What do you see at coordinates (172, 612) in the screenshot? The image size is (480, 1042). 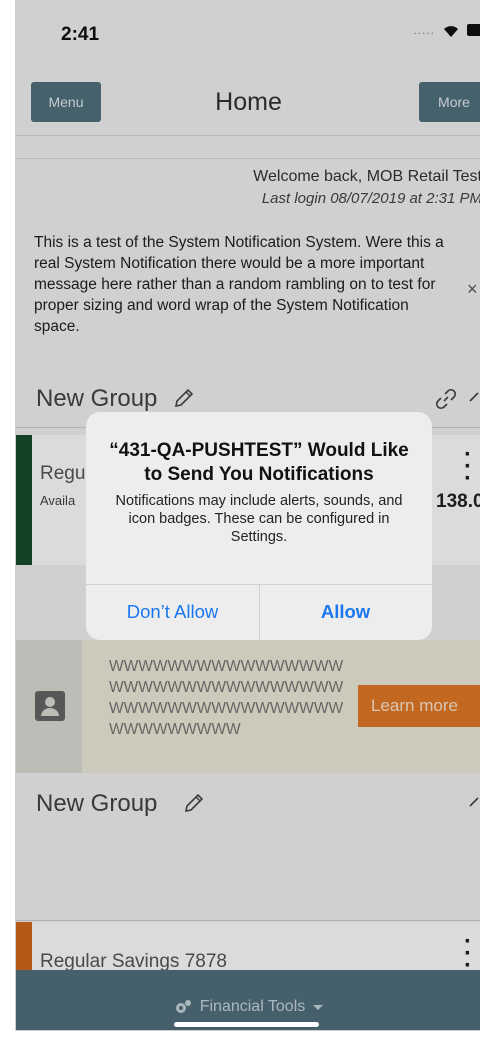 I see `dont-allow-button: Don’t Allow` at bounding box center [172, 612].